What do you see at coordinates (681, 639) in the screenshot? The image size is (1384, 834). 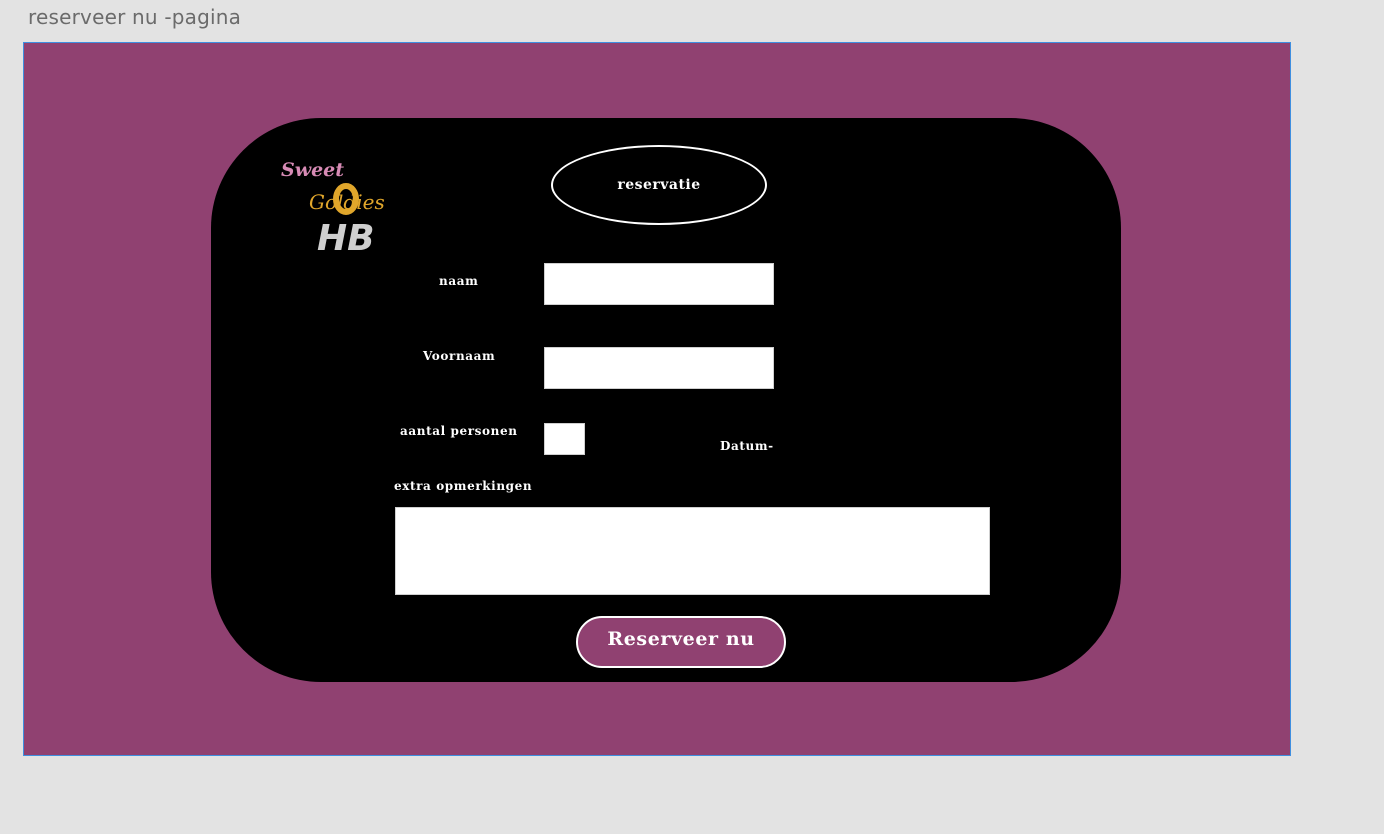 I see `reserveer-nu-label: Reserveer nu` at bounding box center [681, 639].